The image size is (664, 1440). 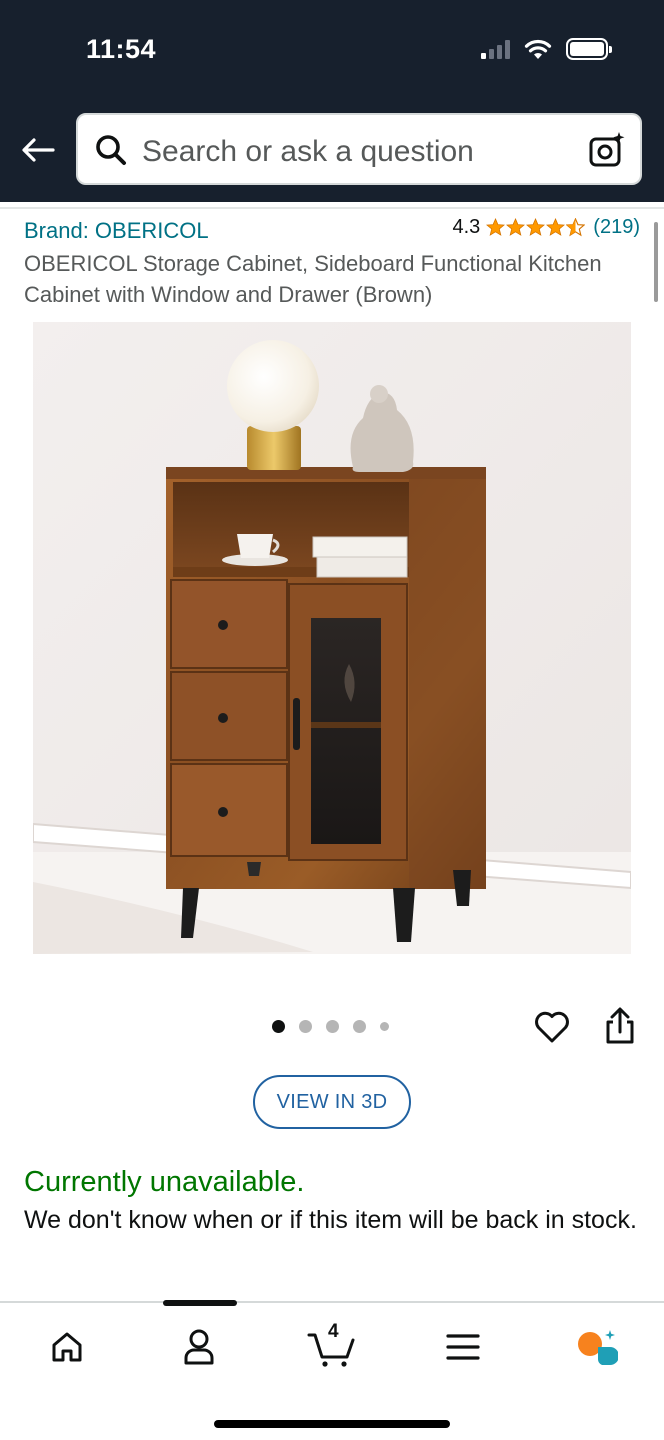 I want to click on tab-rufus-assistant, so click(x=596, y=1347).